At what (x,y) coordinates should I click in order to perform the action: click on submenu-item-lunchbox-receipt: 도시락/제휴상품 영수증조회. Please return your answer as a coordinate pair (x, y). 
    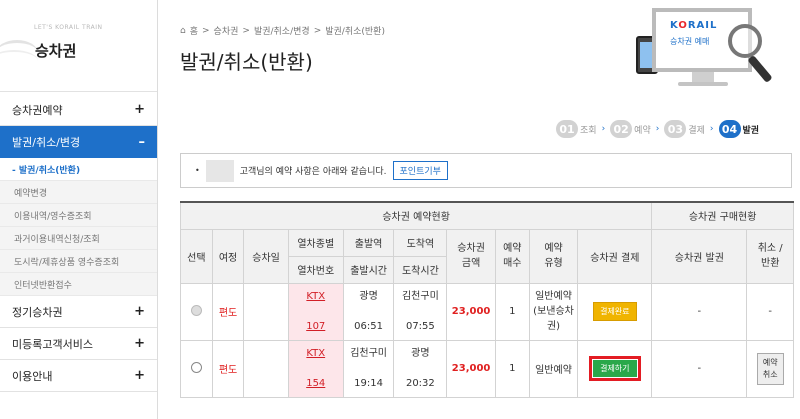
    Looking at the image, I should click on (78, 261).